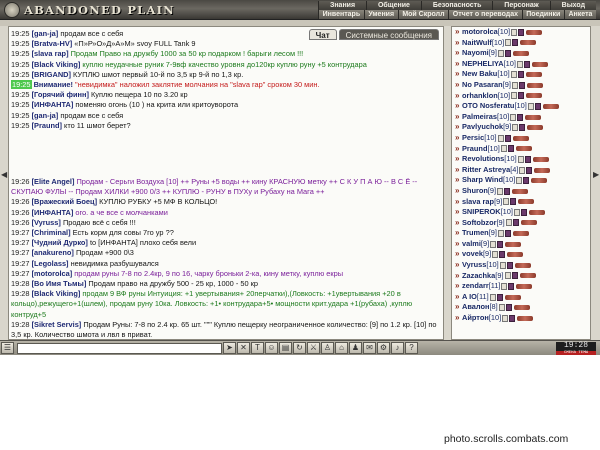  Describe the element at coordinates (482, 180) in the screenshot. I see `user-name: Sharp Wind` at that location.